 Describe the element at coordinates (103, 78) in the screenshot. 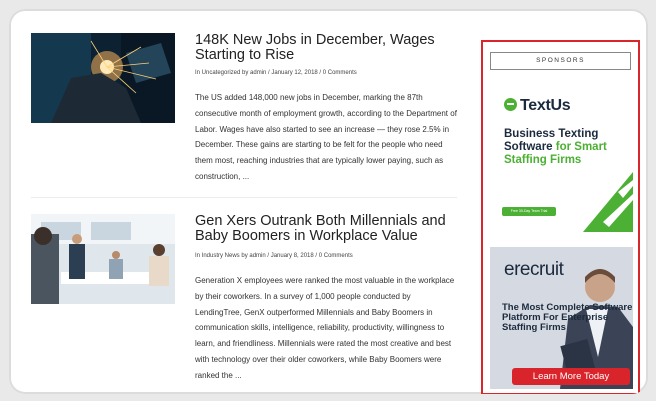

I see `article-thumbnail-welder` at that location.